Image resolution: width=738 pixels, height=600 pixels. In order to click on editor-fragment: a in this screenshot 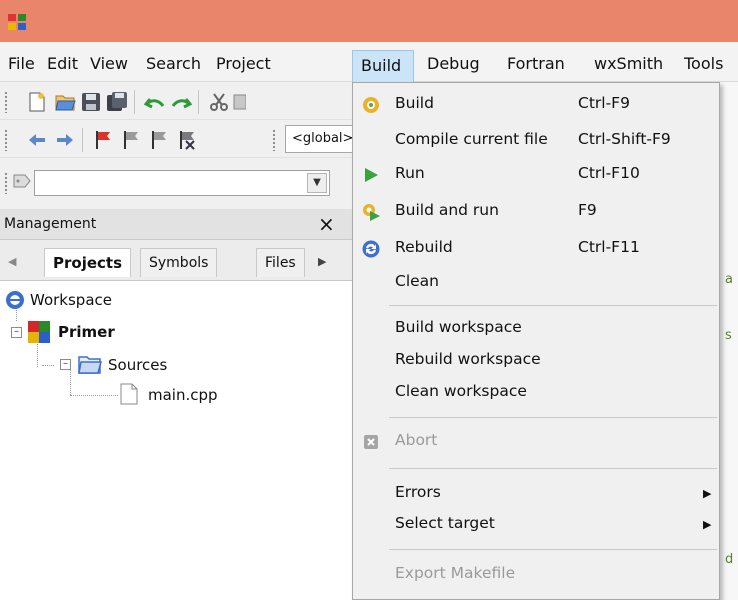, I will do `click(729, 279)`.